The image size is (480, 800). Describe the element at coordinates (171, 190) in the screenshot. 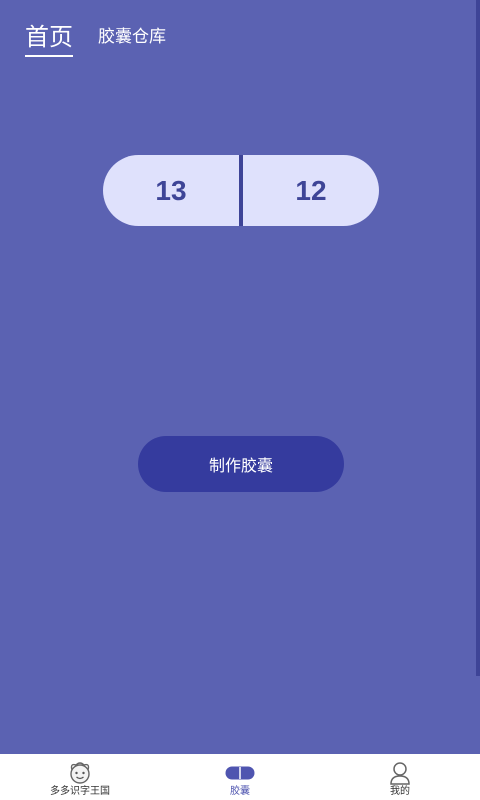

I see `counter-left-value: 13` at that location.